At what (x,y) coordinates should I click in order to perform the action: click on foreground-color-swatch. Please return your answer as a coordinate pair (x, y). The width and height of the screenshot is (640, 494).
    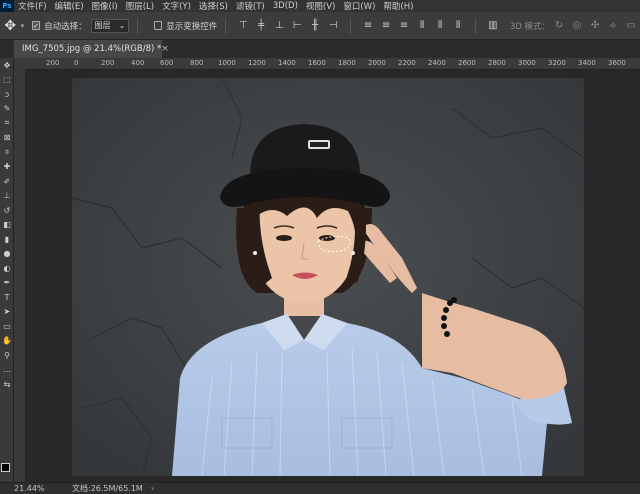
    Looking at the image, I should click on (5, 467).